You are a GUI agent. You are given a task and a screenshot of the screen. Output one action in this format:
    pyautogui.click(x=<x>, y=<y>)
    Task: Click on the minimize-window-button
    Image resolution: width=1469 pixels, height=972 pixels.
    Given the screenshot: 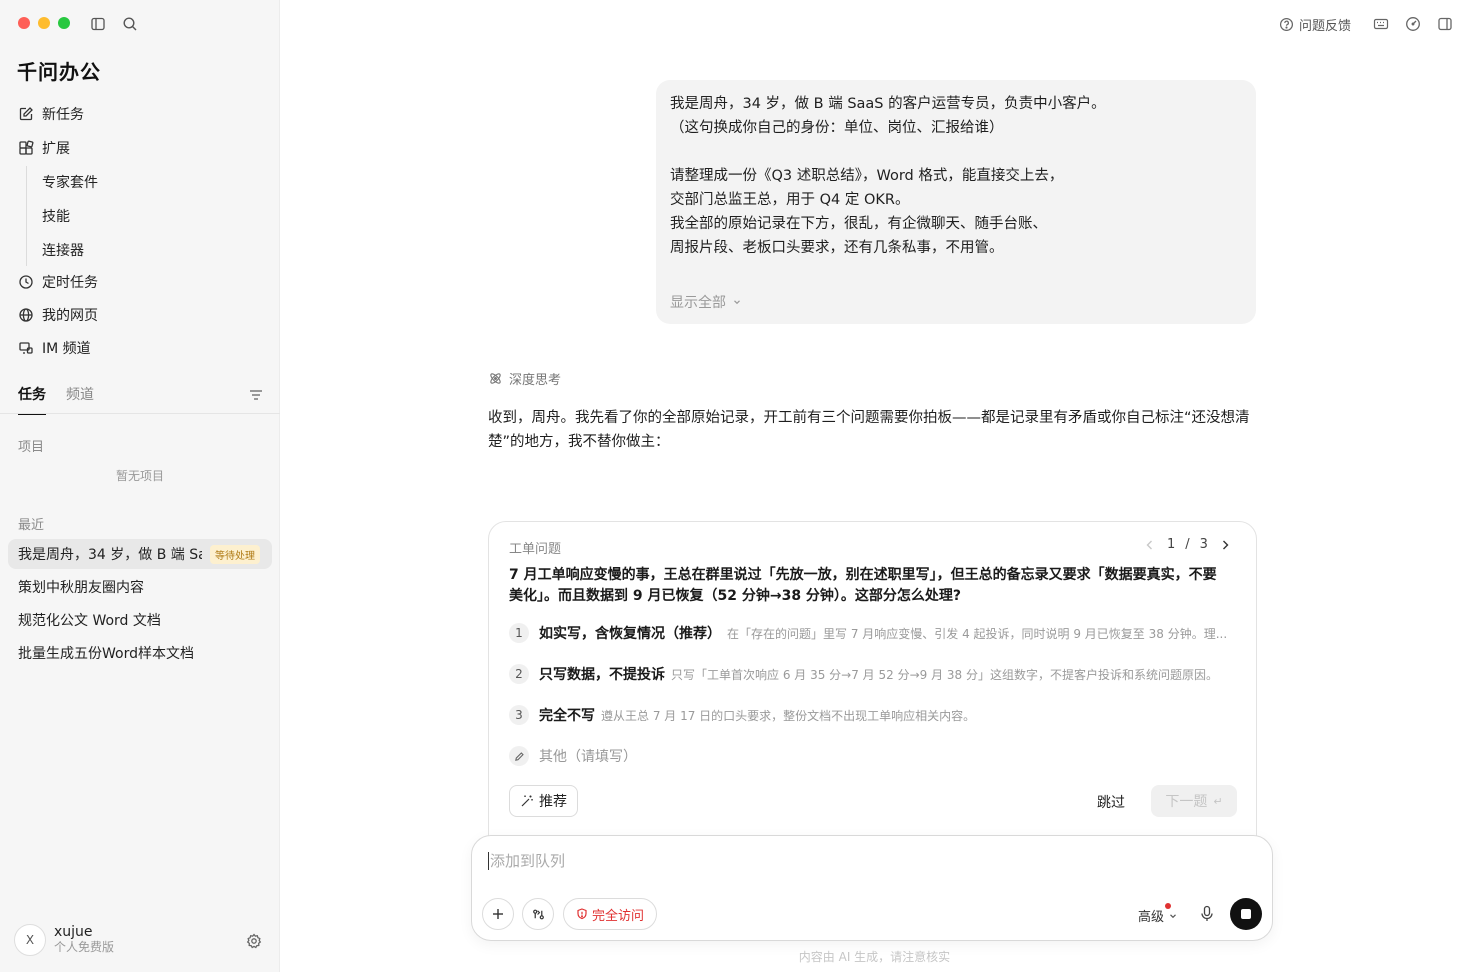 What is the action you would take?
    pyautogui.click(x=44, y=23)
    